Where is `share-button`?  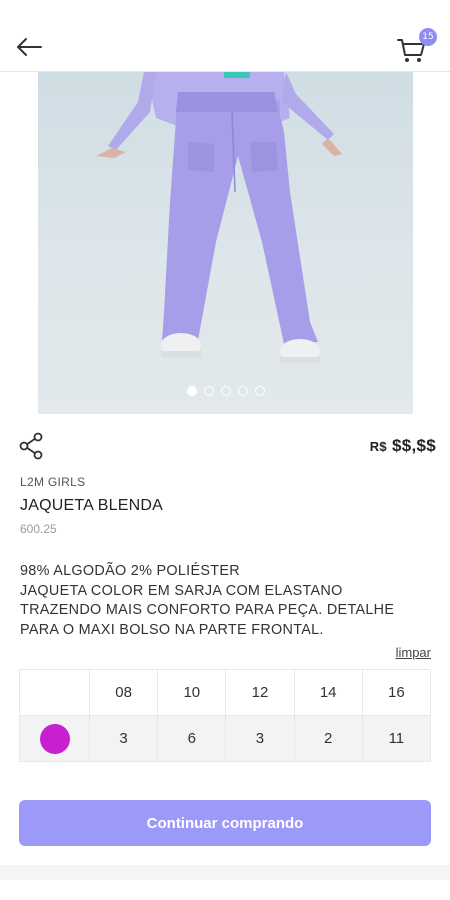
share-button is located at coordinates (32, 446).